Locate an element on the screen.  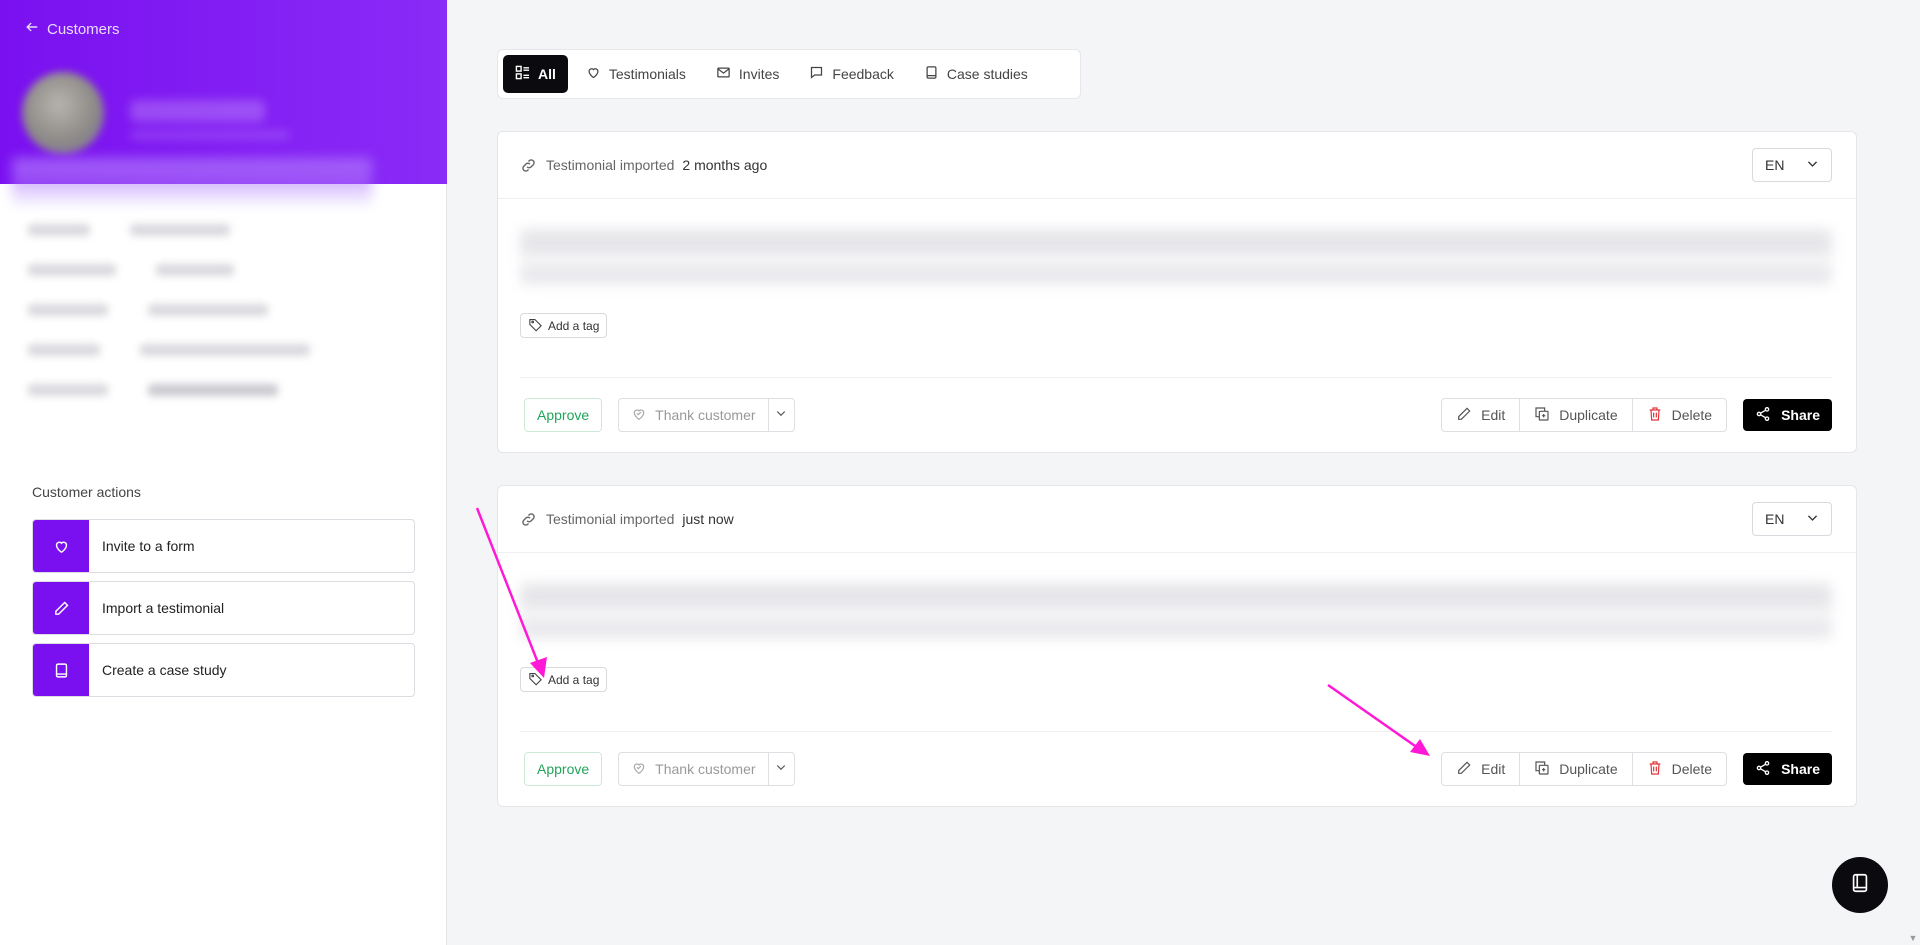
redacted-strip is located at coordinates (192, 181).